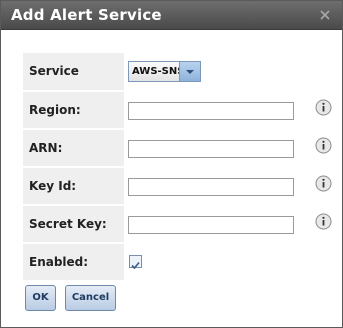 This screenshot has width=343, height=328. I want to click on ok-button: OK, so click(40, 298).